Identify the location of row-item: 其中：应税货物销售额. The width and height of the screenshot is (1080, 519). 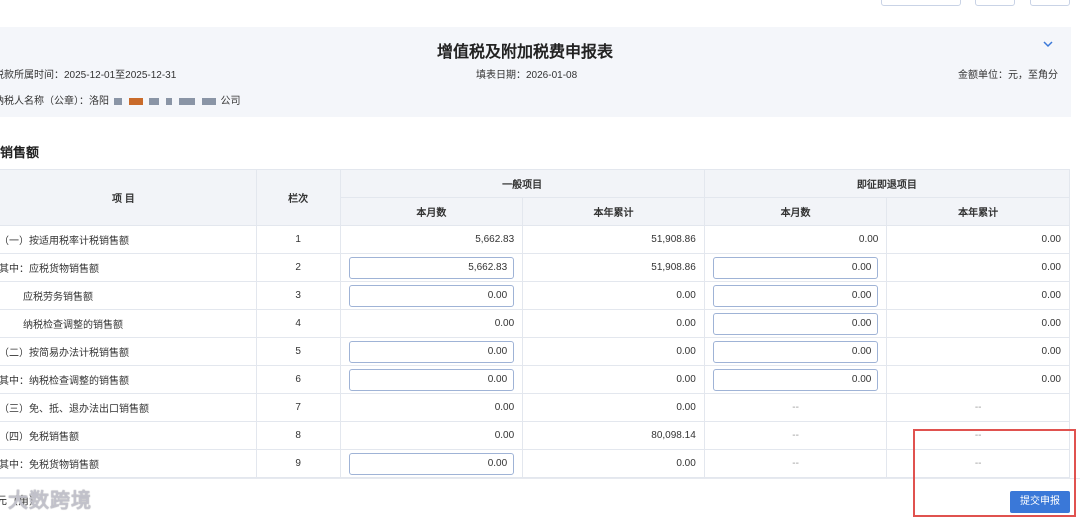
(128, 267).